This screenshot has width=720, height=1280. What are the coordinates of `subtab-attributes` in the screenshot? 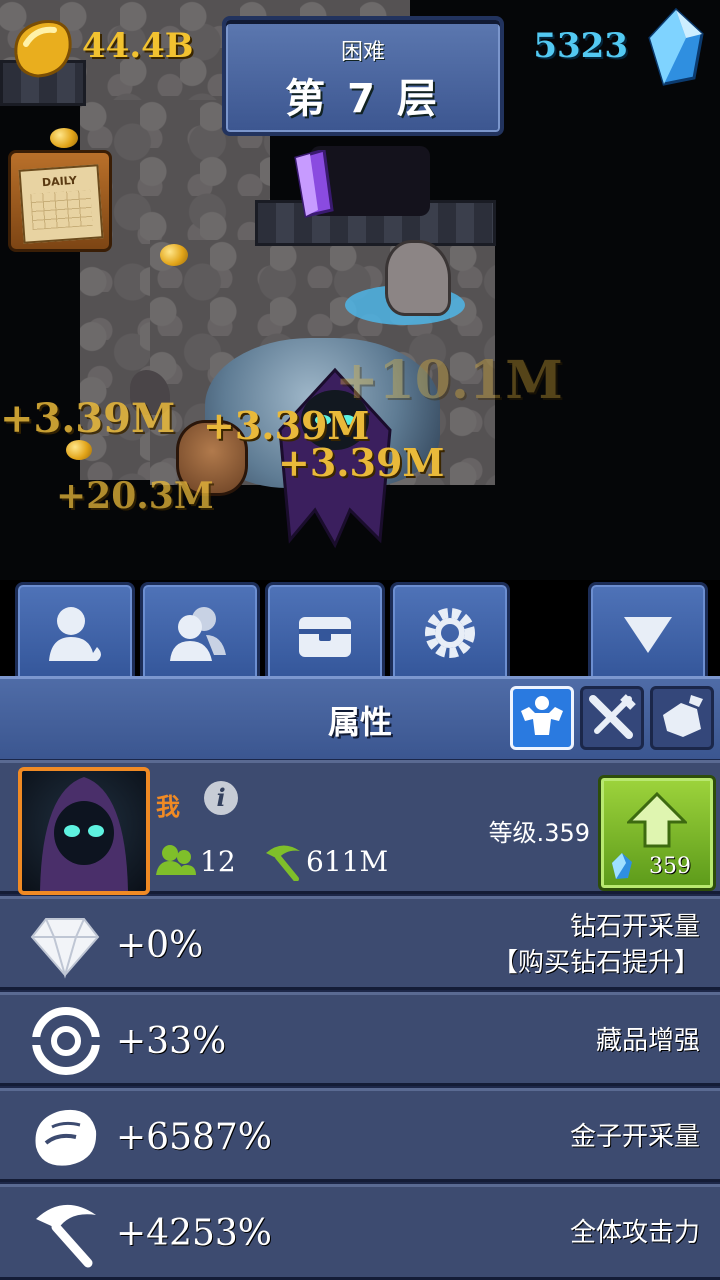 It's located at (542, 718).